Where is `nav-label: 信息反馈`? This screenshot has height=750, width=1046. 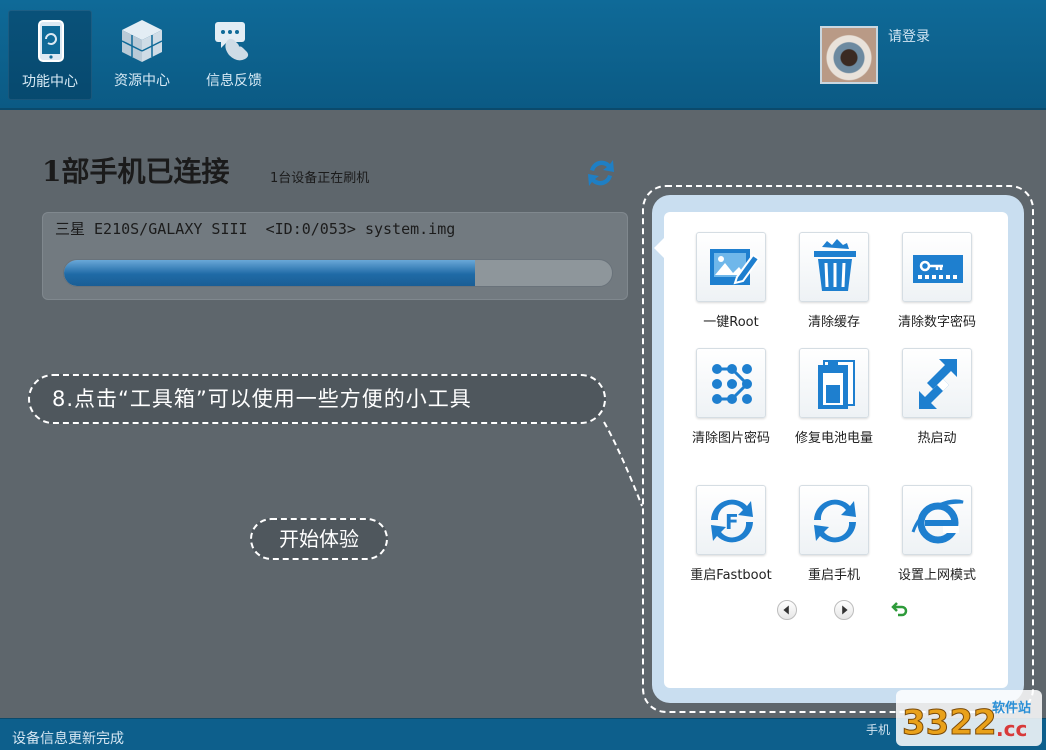
nav-label: 信息反馈 is located at coordinates (234, 81).